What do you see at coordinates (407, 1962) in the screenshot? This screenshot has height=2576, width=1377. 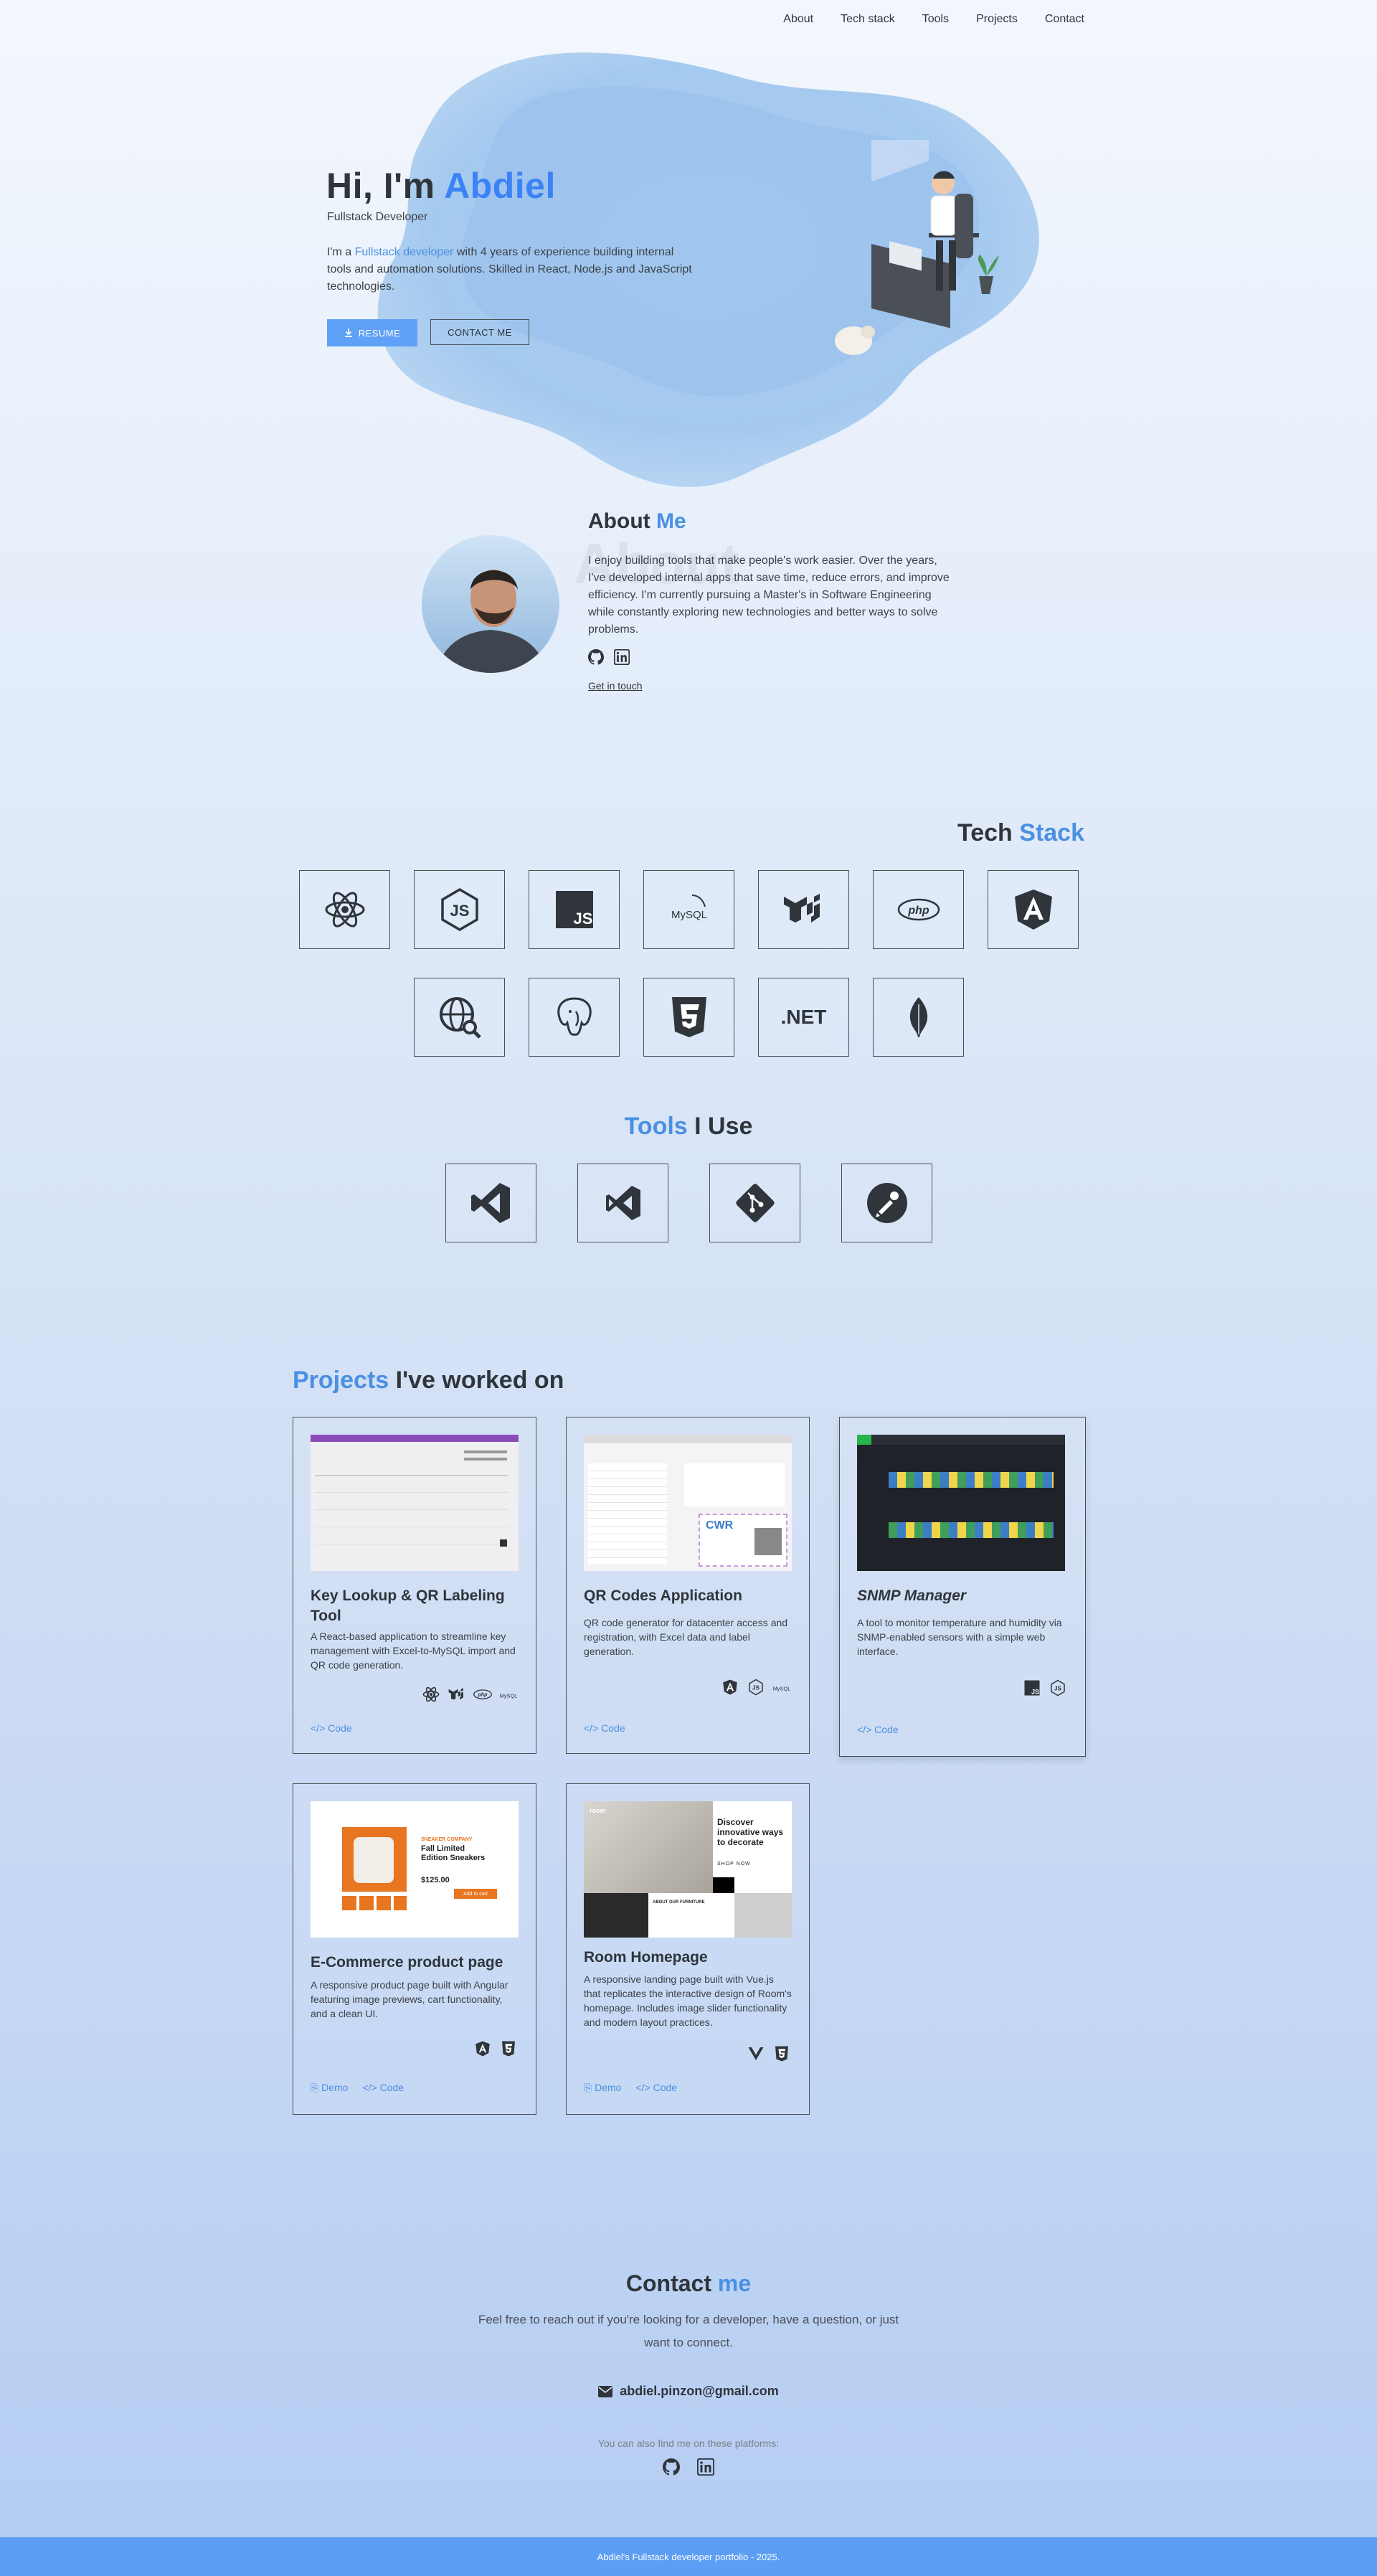 I see `project-title: E-Commerce product page` at bounding box center [407, 1962].